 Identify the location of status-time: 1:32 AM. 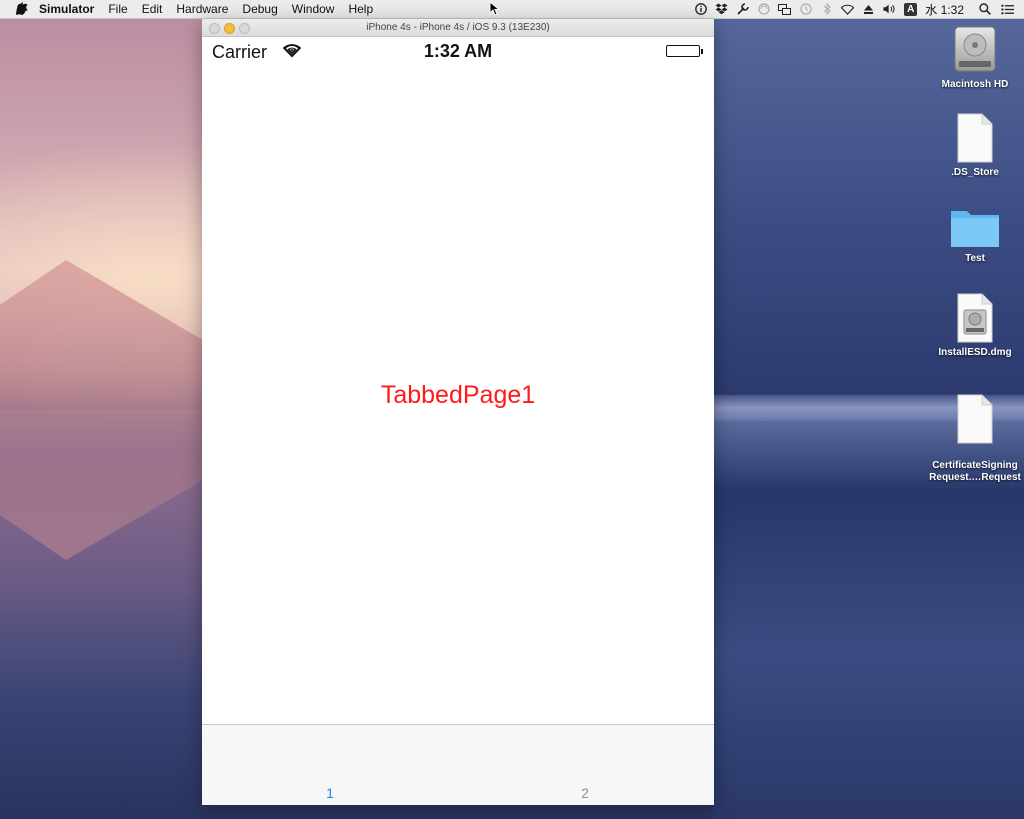
(458, 51).